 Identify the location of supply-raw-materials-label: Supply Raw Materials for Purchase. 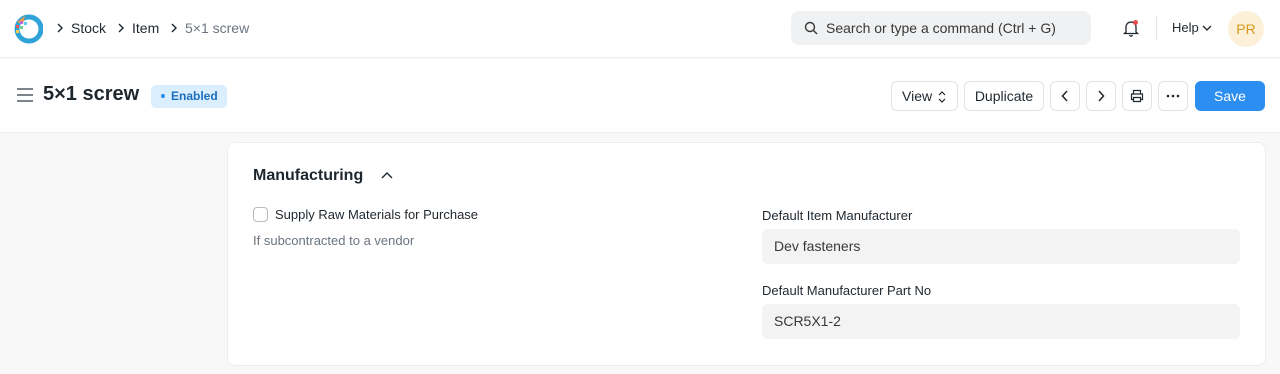
(376, 214).